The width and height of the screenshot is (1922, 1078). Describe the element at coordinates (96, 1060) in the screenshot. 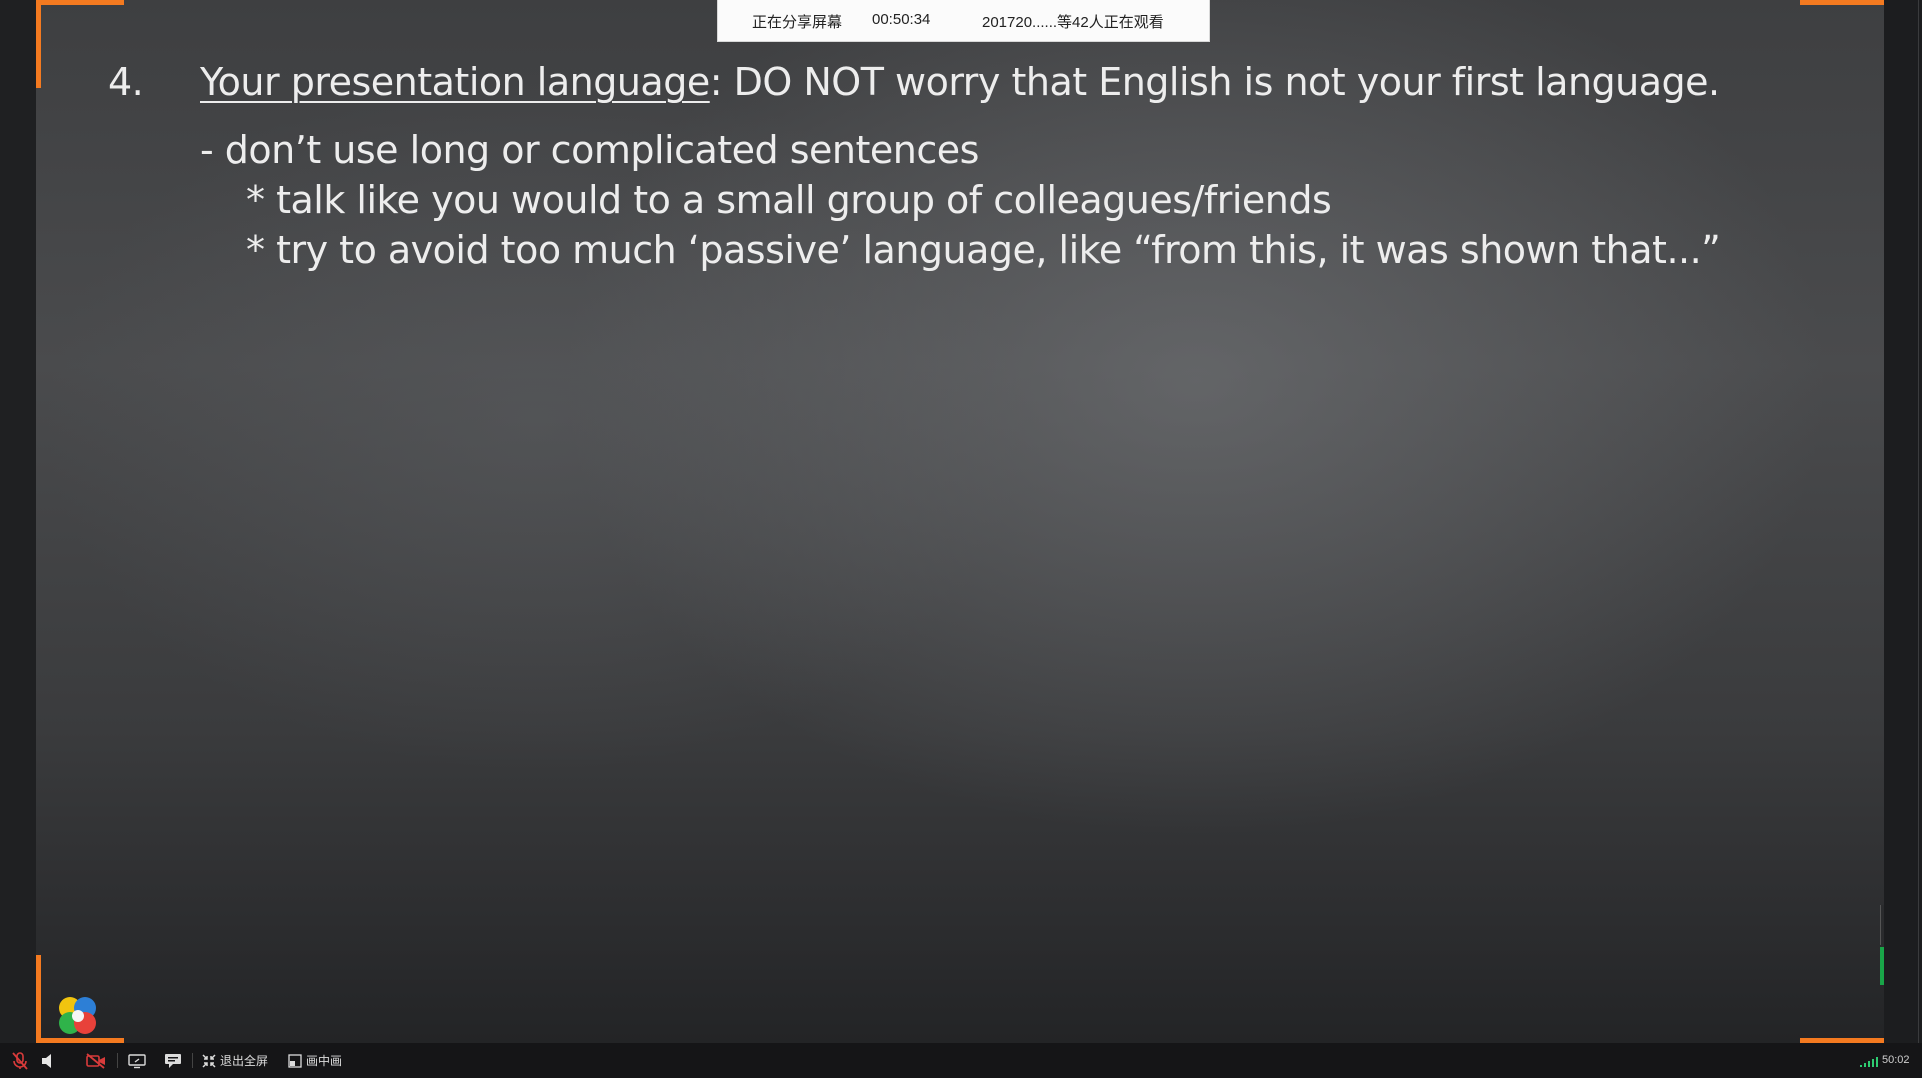

I see `camera-off-icon` at that location.